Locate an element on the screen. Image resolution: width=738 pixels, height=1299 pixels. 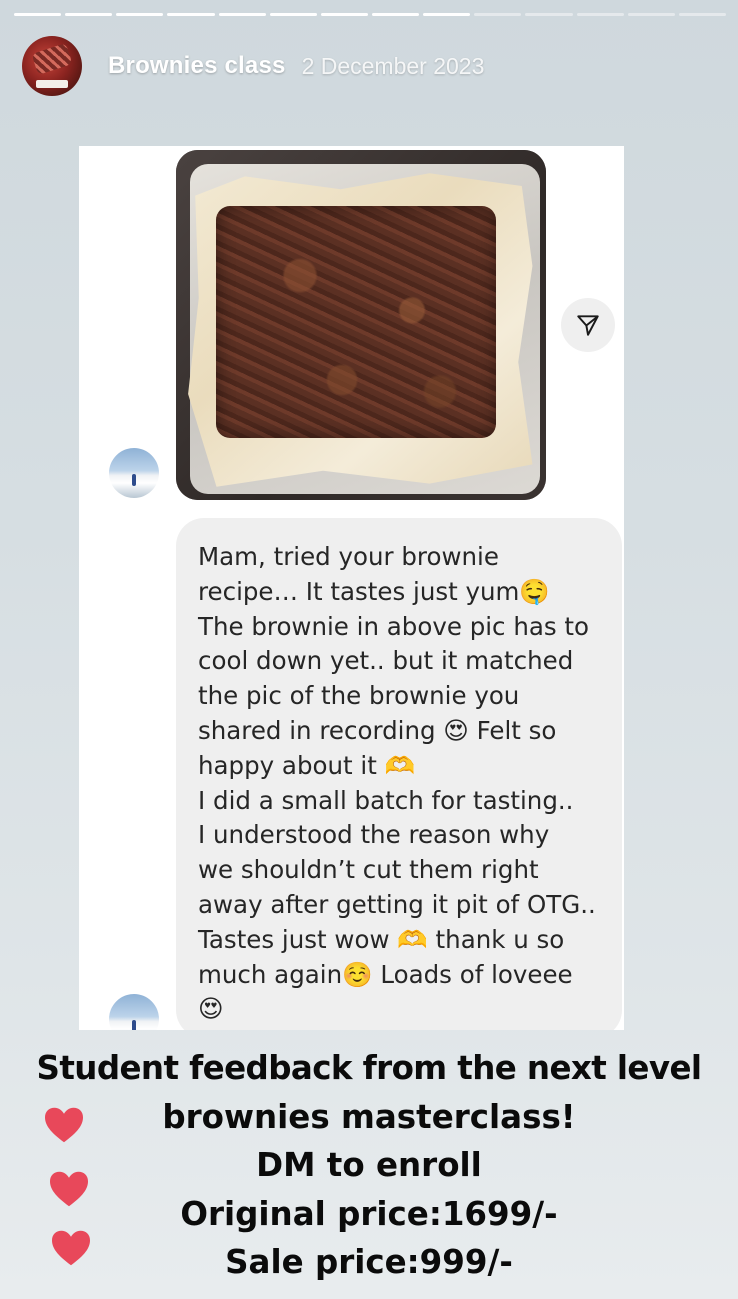
story-header: Brownies class 2 December 2023 is located at coordinates (253, 66).